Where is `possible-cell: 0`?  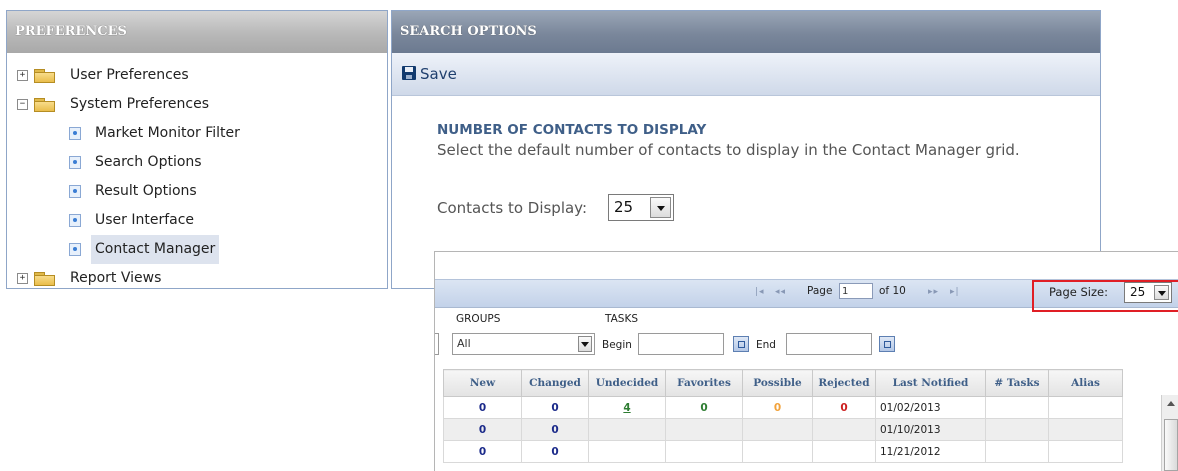
possible-cell: 0 is located at coordinates (777, 407).